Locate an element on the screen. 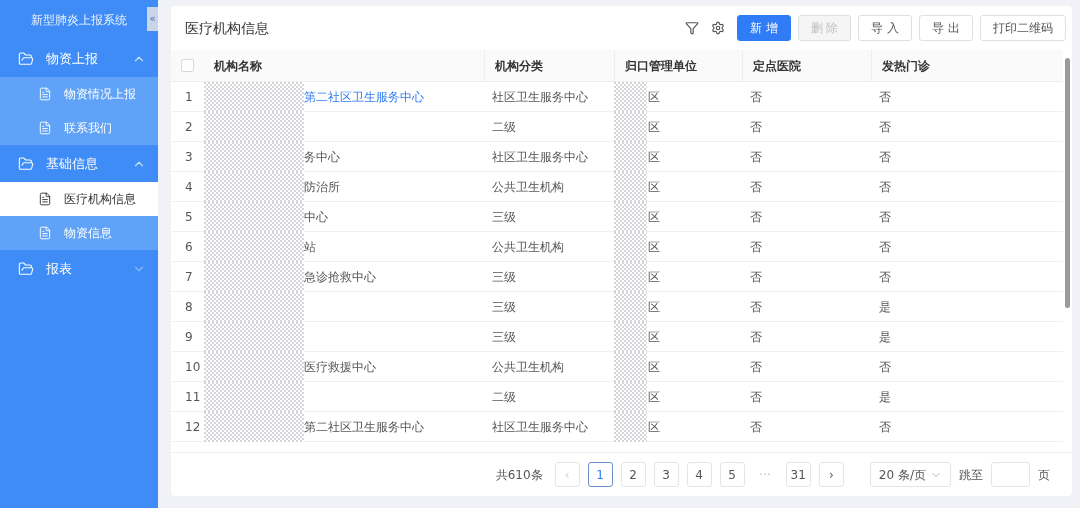  page-button: 4 is located at coordinates (699, 474).